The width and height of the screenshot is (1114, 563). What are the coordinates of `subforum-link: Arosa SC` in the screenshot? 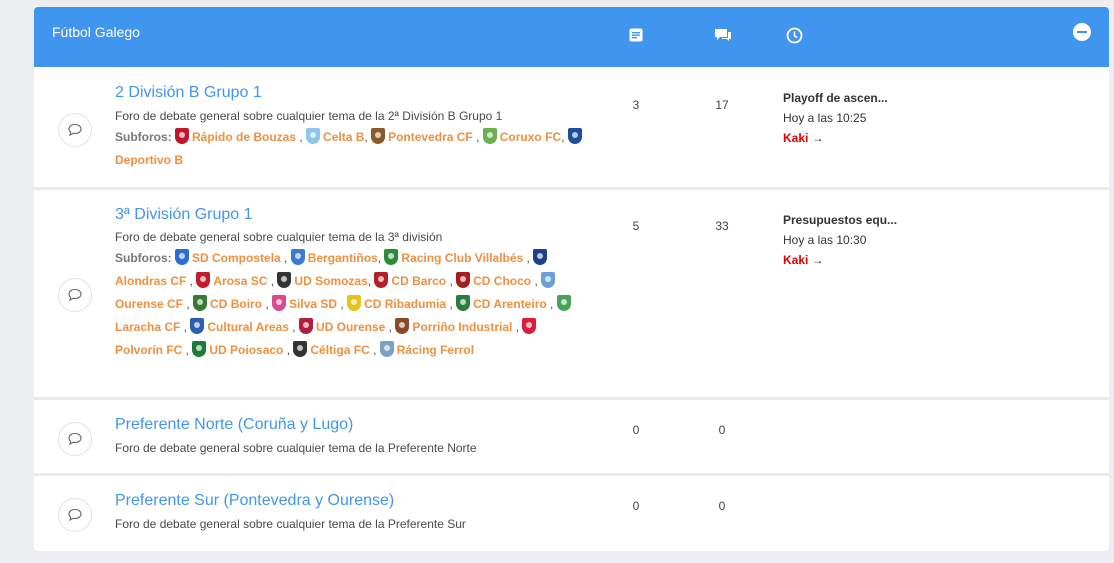 It's located at (240, 281).